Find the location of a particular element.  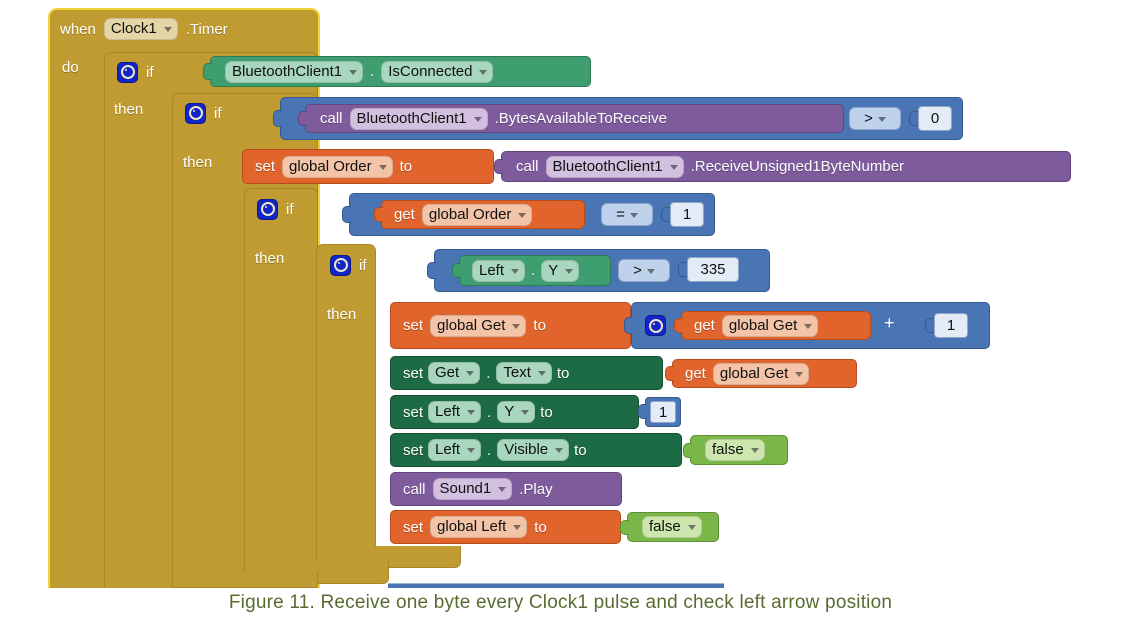

stmt4-call-label: call is located at coordinates (414, 489).